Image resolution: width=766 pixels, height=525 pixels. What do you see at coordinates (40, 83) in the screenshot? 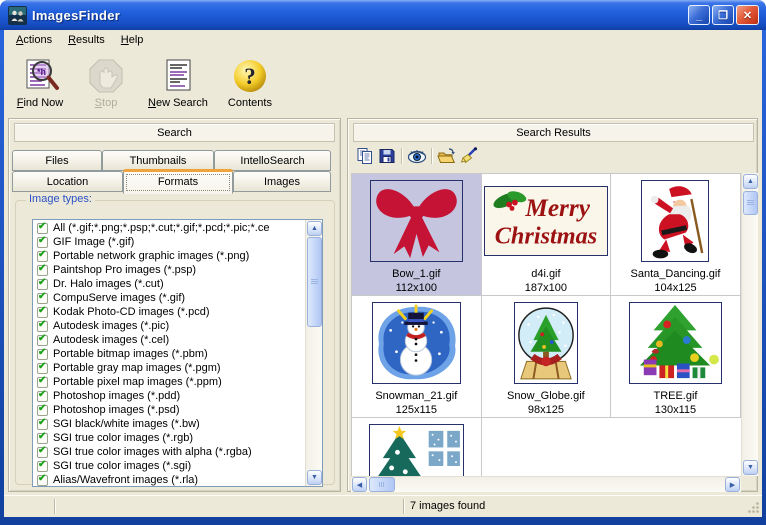
I see `find-now-button: *h Find Now` at bounding box center [40, 83].